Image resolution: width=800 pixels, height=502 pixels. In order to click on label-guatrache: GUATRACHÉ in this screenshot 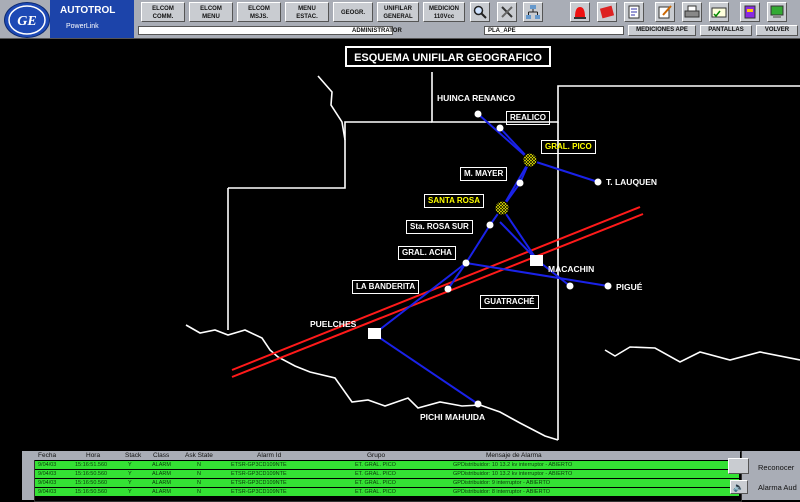, I will do `click(509, 302)`.